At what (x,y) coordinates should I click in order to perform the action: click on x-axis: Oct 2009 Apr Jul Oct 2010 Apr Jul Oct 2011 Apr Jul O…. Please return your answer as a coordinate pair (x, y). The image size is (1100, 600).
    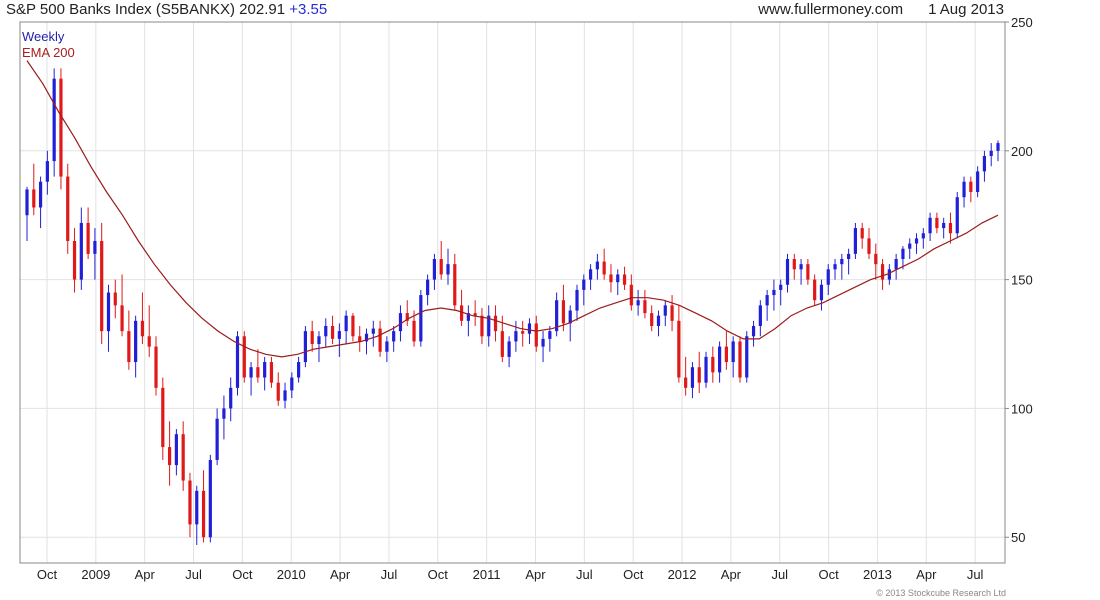
    Looking at the image, I should click on (510, 574).